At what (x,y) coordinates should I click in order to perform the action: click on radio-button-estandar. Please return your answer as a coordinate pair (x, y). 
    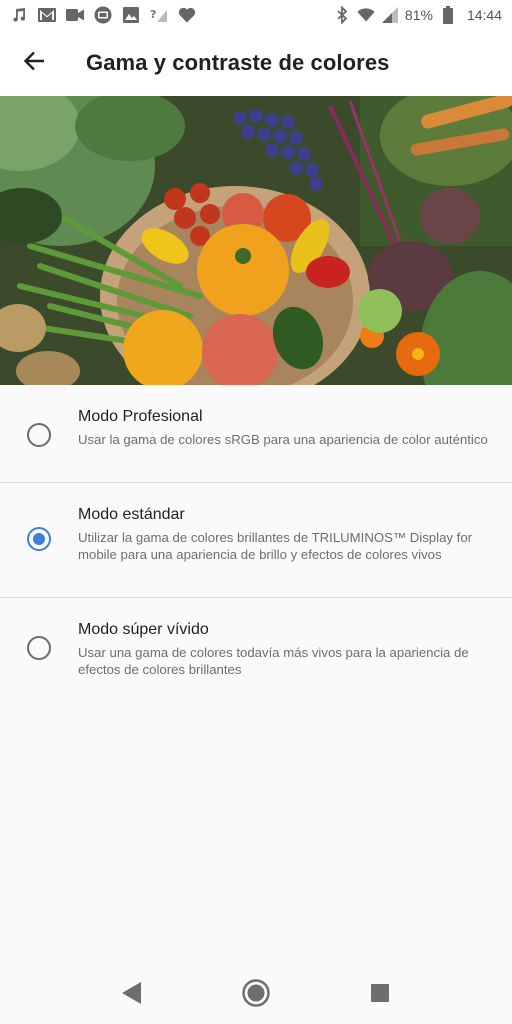
    Looking at the image, I should click on (39, 539).